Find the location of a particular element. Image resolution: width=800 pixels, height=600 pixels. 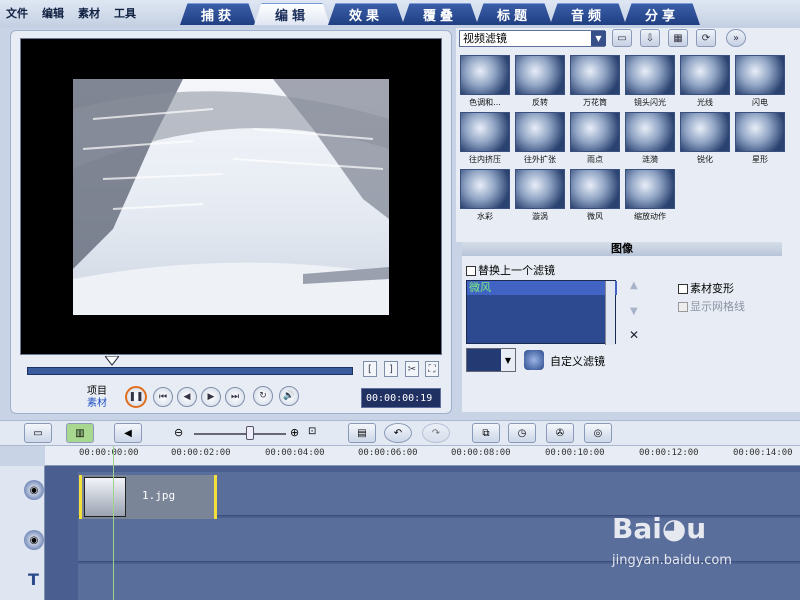

fit-icon: ⊡ is located at coordinates (312, 431).